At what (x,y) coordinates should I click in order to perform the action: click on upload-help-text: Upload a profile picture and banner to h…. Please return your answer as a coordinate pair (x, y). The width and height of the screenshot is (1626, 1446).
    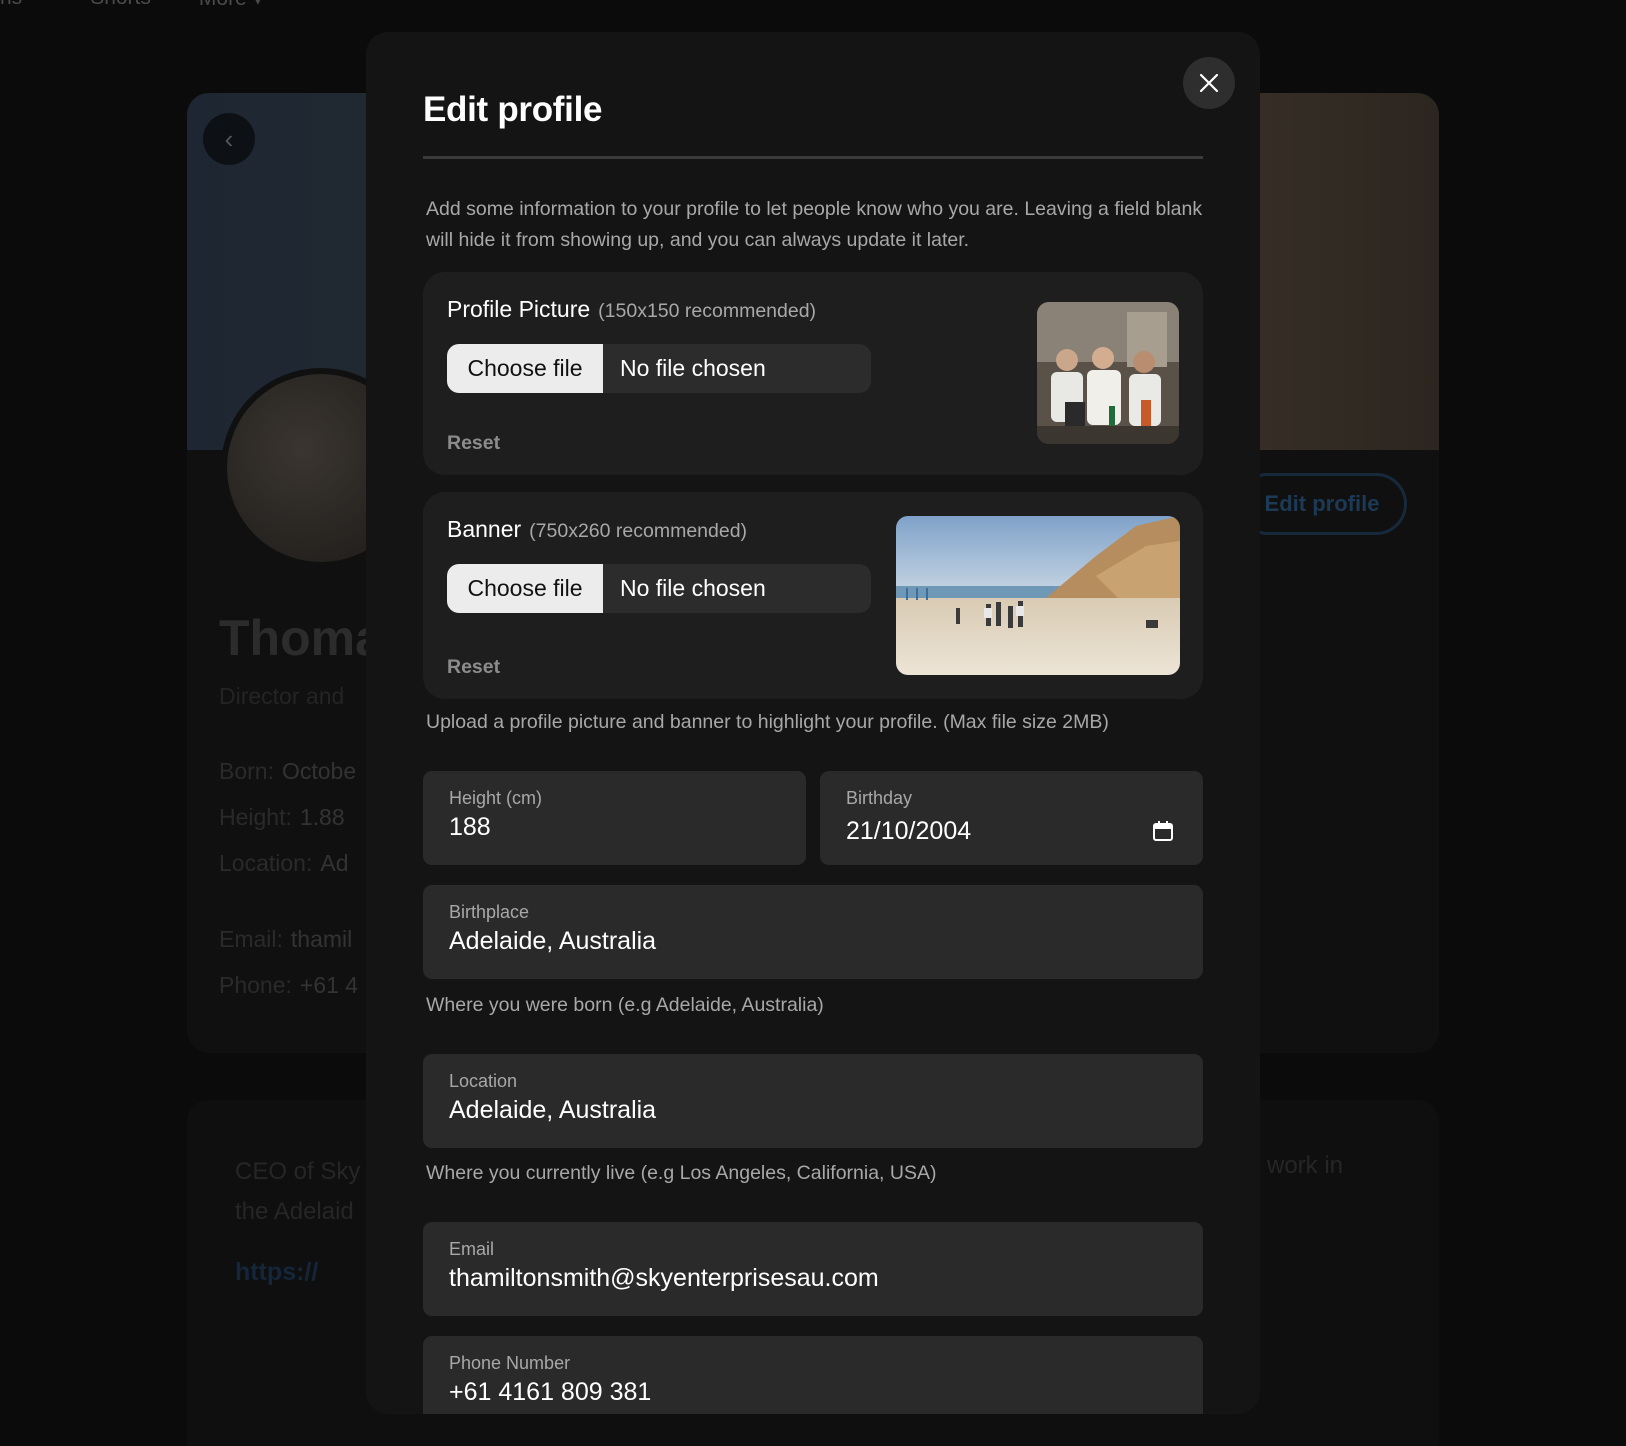
    Looking at the image, I should click on (767, 722).